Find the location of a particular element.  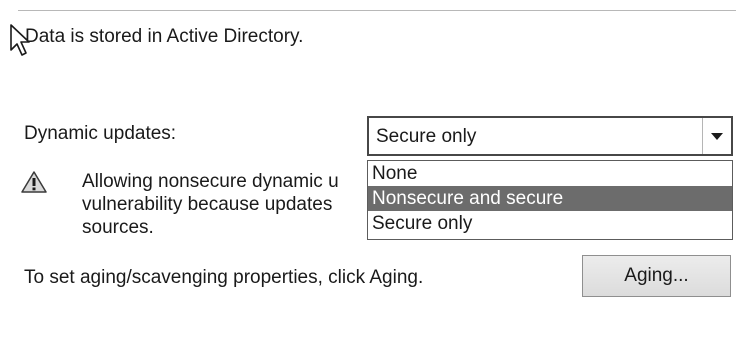

storage-info-text: Data is stored in Active Directory. is located at coordinates (164, 36).